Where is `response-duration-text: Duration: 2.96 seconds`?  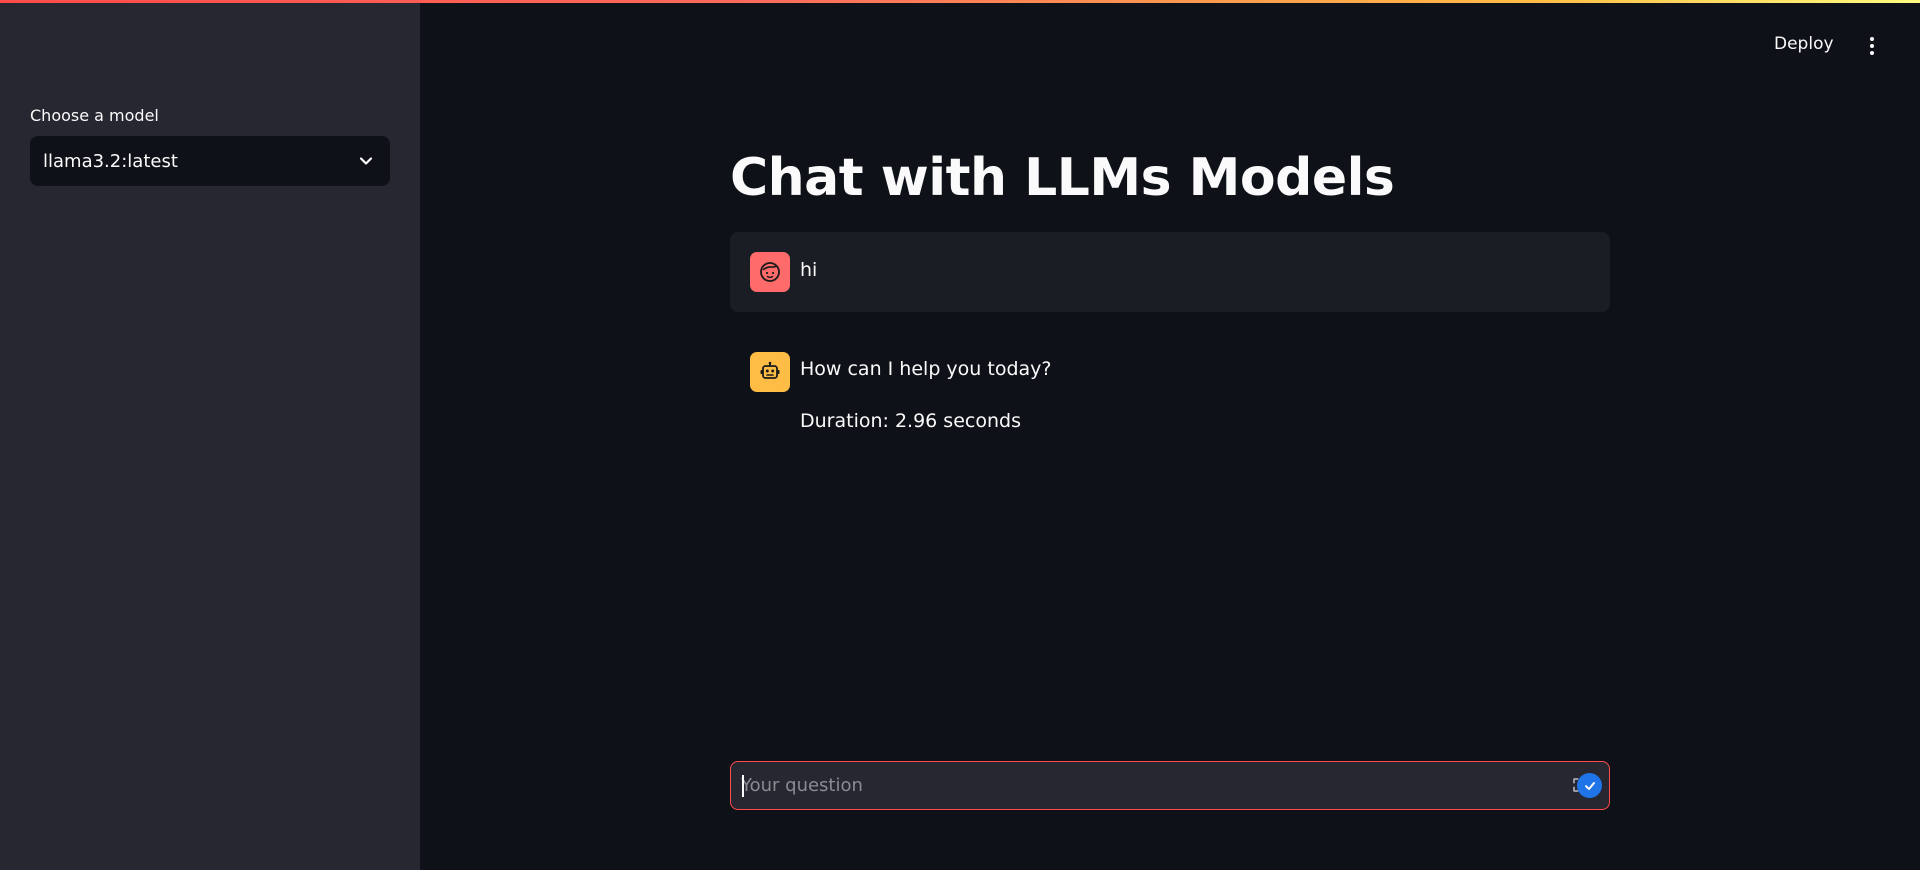
response-duration-text: Duration: 2.96 seconds is located at coordinates (910, 421).